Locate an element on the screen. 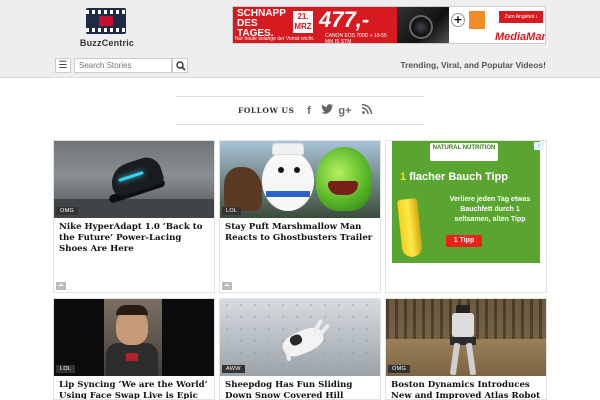 This screenshot has height=400, width=600. ad-headline: 1 flacher Bauch Tipp is located at coordinates (454, 177).